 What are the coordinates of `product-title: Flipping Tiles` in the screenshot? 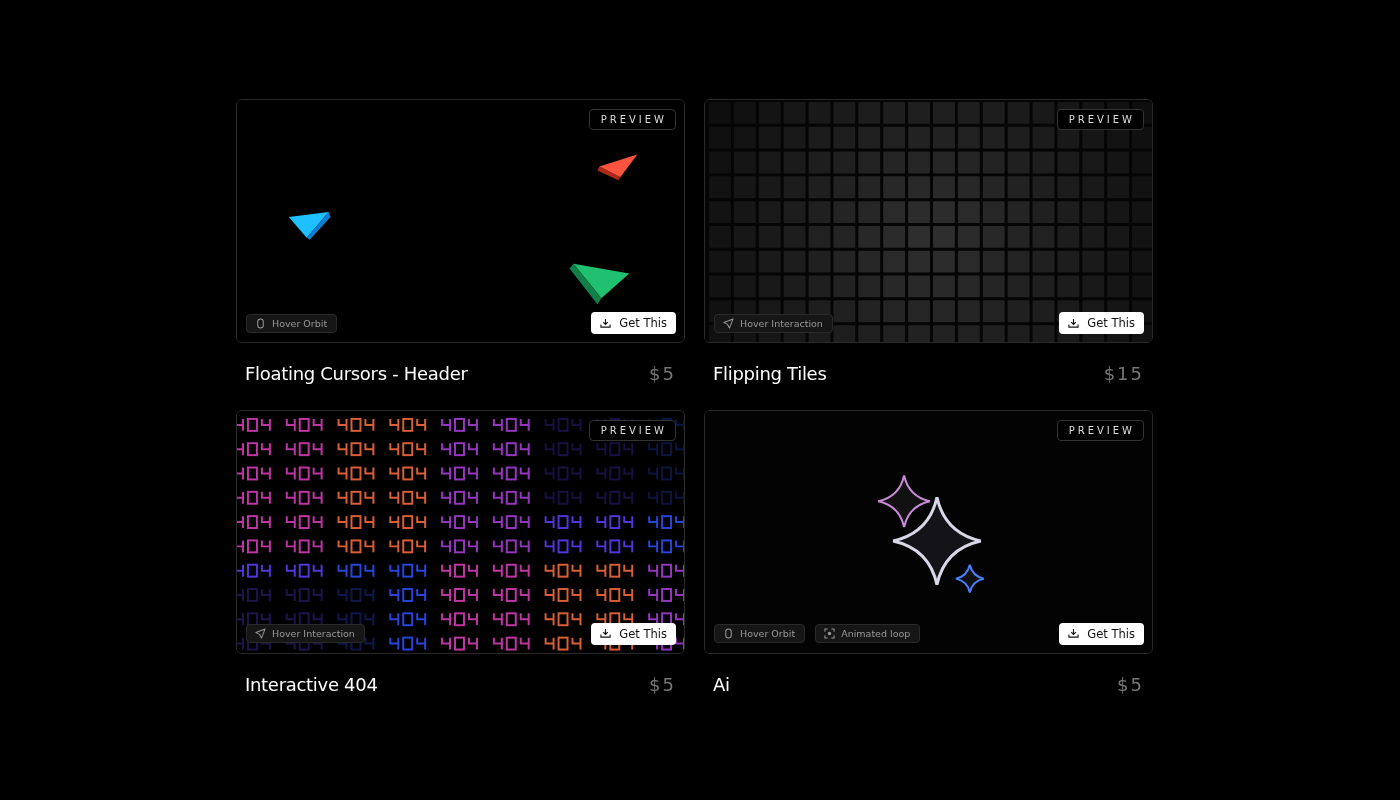 It's located at (770, 373).